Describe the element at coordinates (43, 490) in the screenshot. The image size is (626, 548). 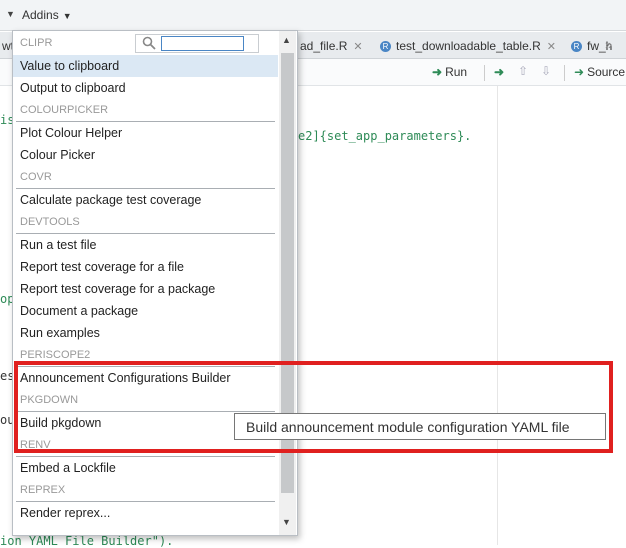
I see `menu-section-header: REPREX` at that location.